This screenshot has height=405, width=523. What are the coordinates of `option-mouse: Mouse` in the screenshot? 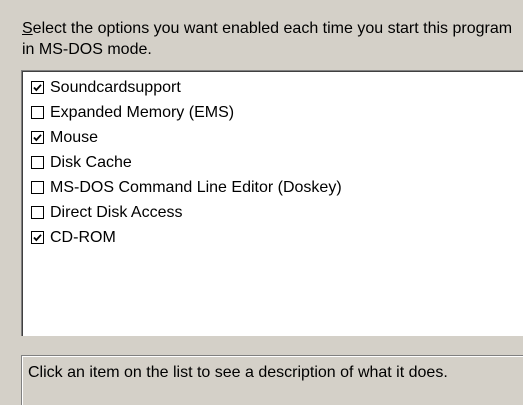 It's located at (277, 137).